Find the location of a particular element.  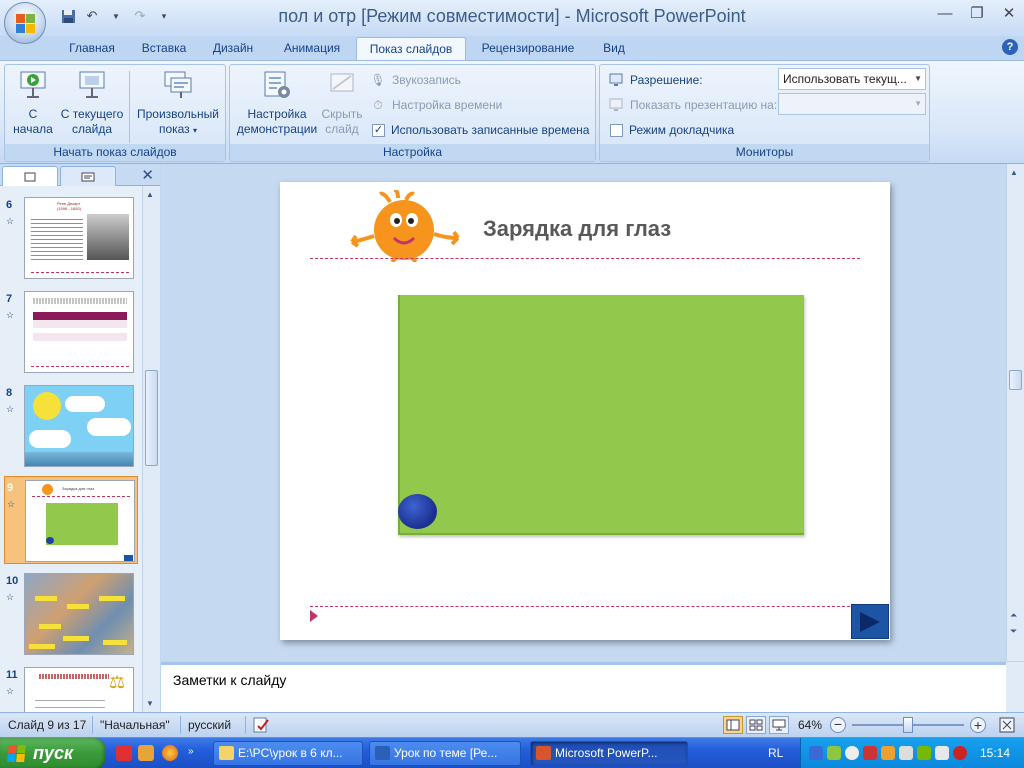

slide-show-button is located at coordinates (779, 725).